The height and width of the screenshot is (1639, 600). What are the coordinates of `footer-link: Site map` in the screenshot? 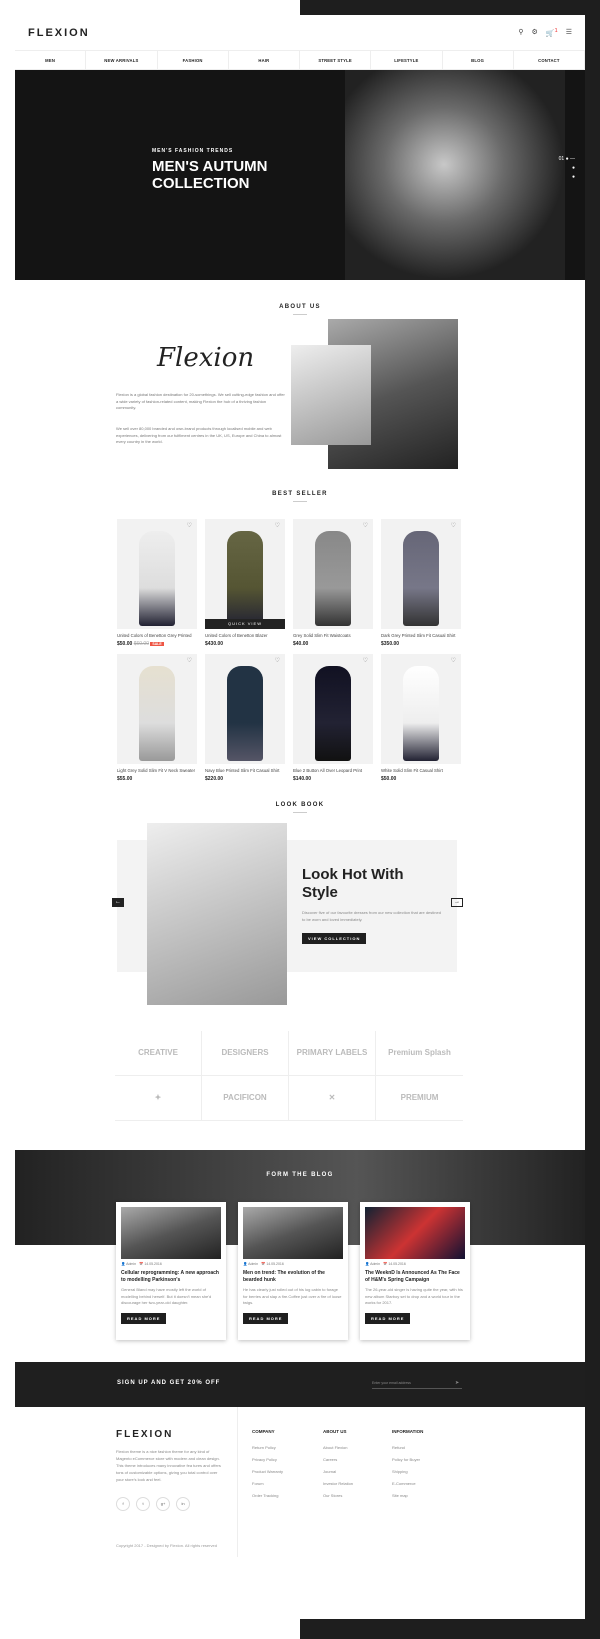 It's located at (407, 1496).